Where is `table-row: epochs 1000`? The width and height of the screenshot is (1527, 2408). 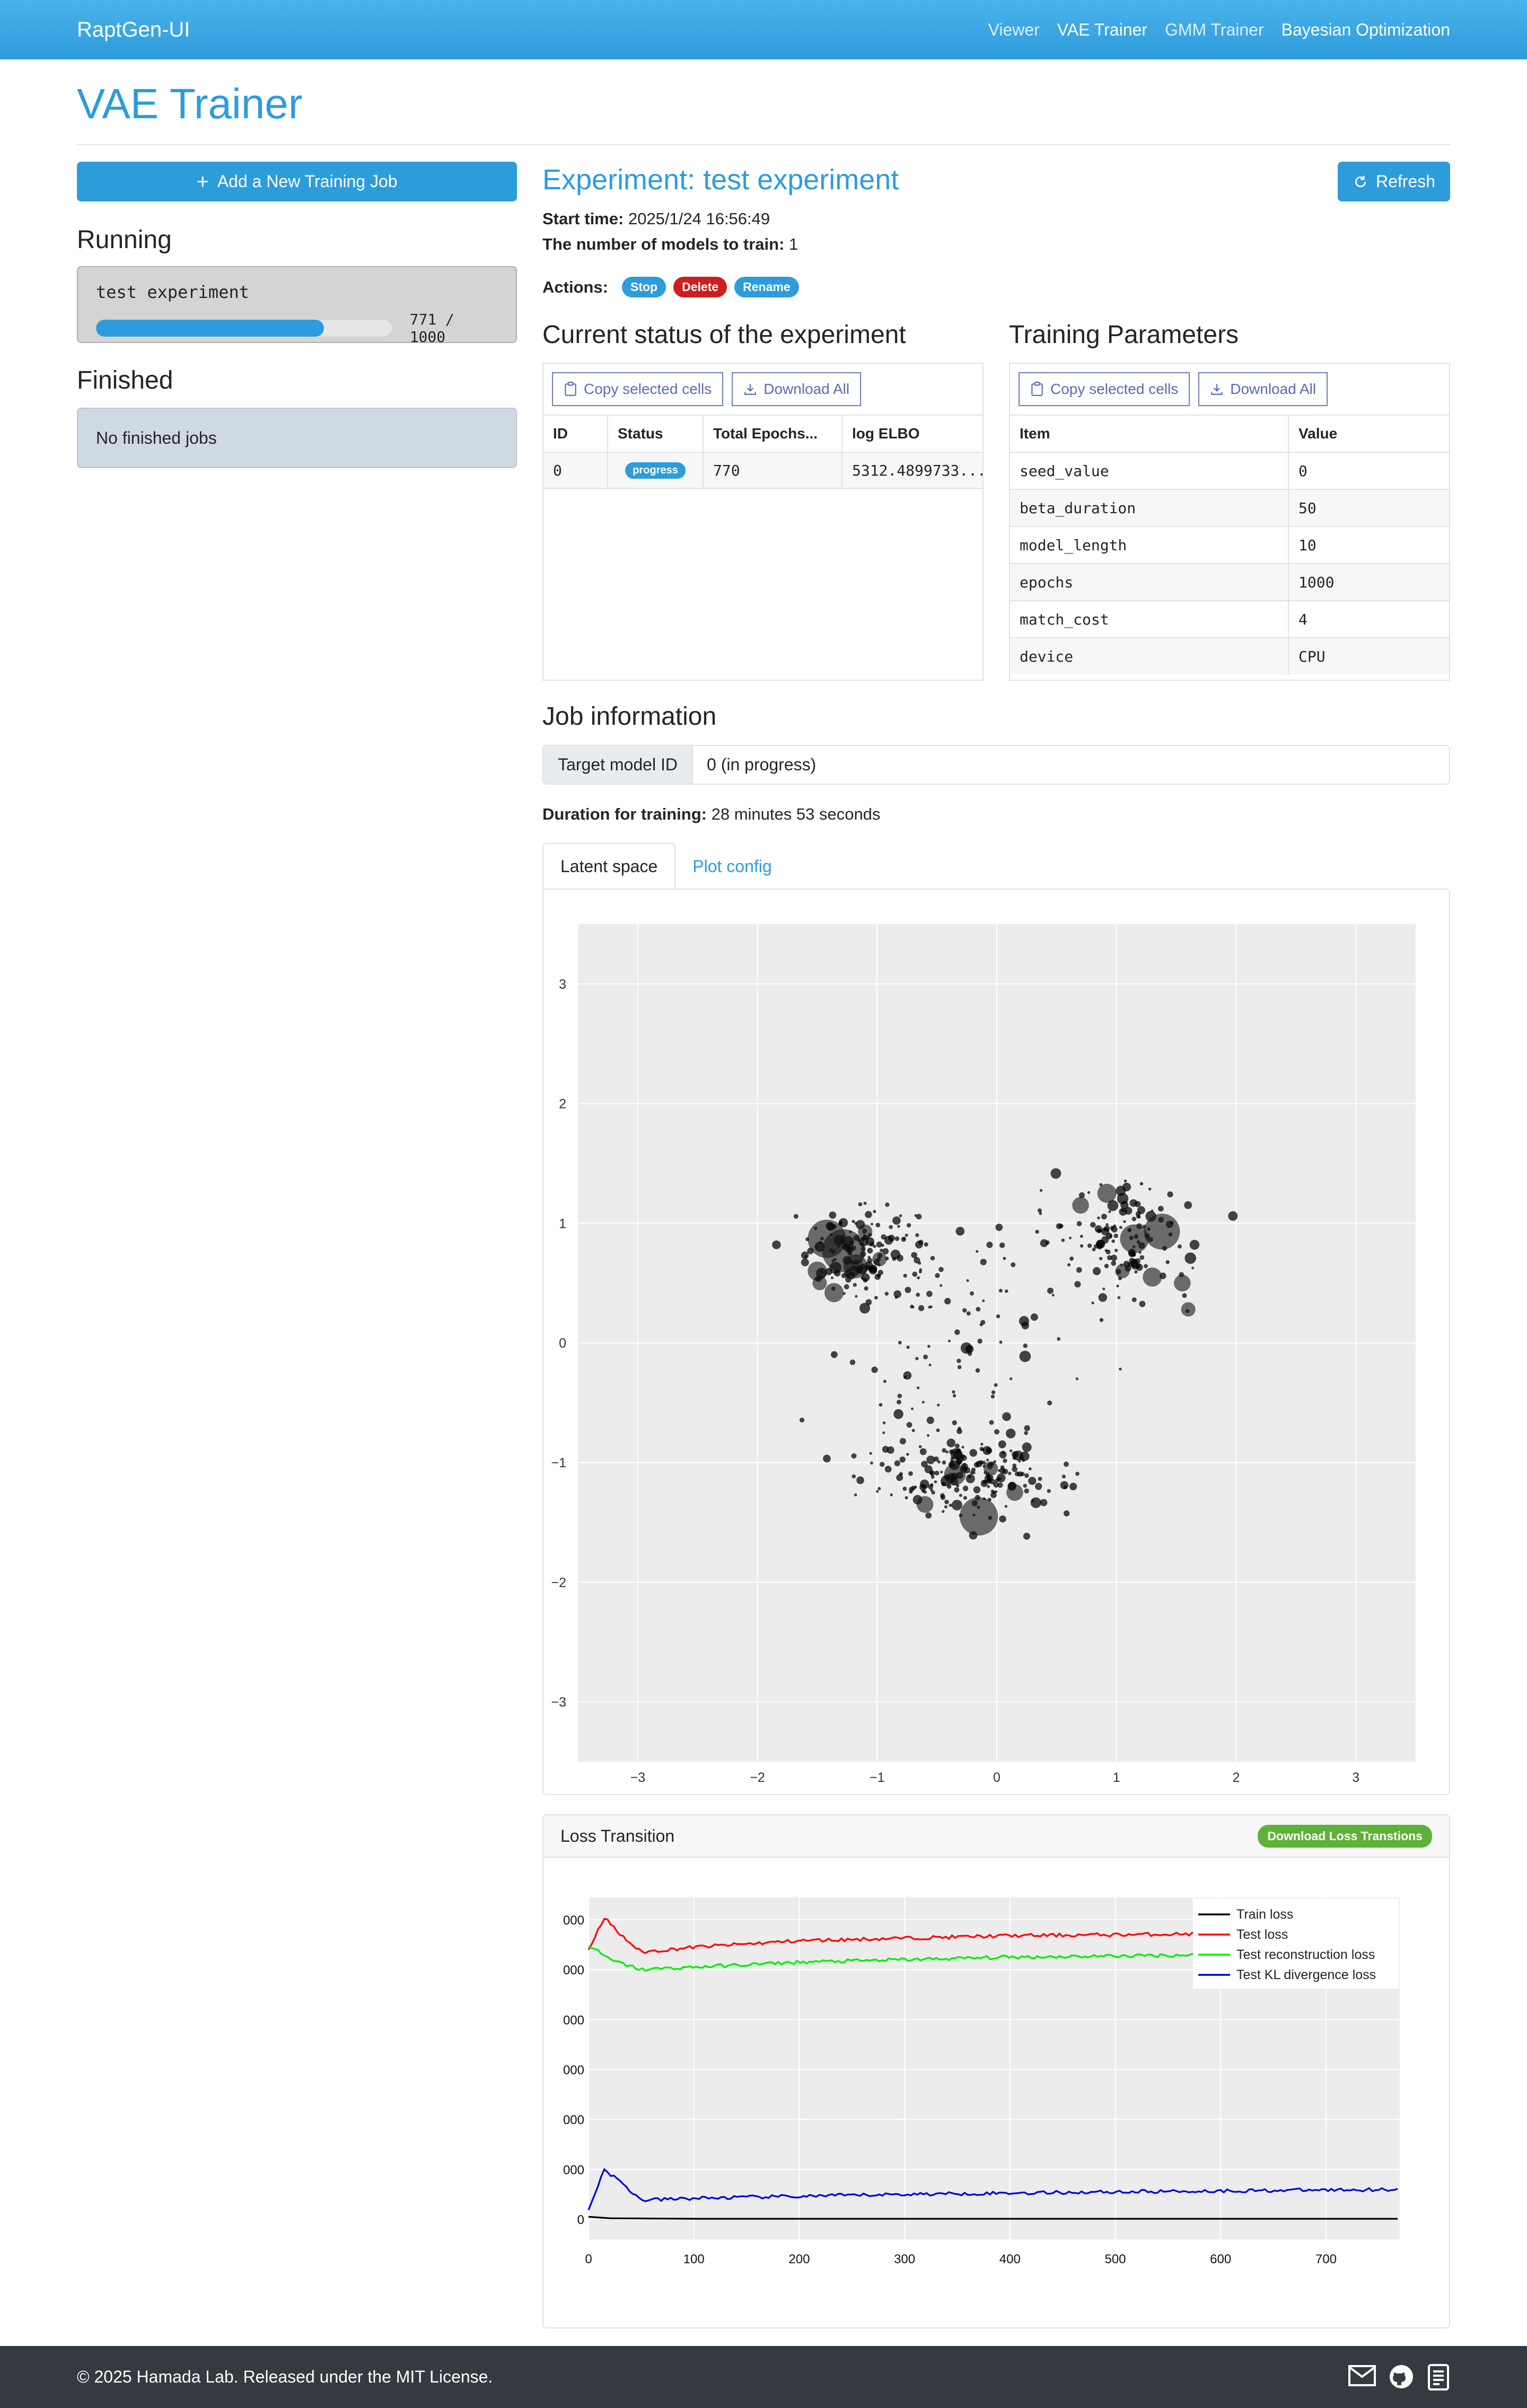
table-row: epochs 1000 is located at coordinates (1229, 581).